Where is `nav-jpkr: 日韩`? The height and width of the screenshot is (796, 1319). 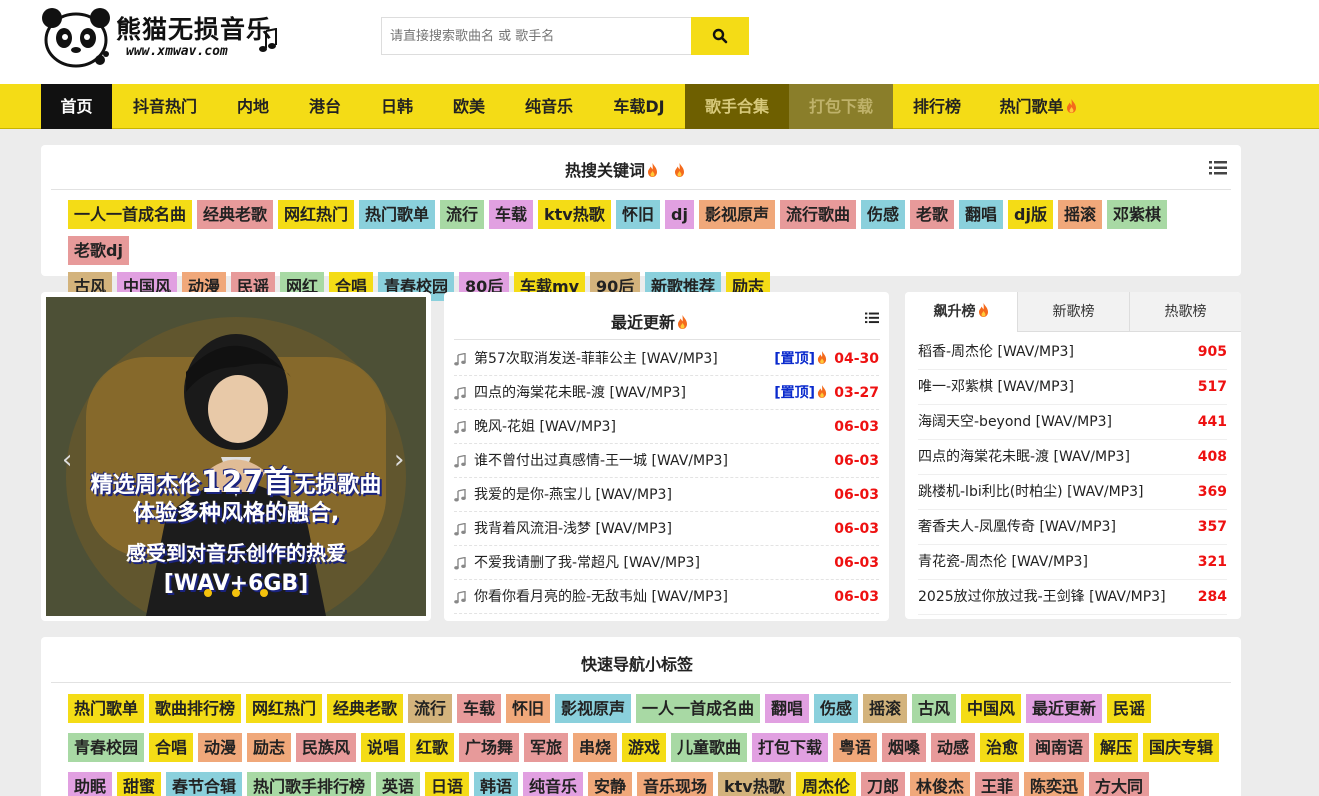
nav-jpkr: 日韩 is located at coordinates (397, 106).